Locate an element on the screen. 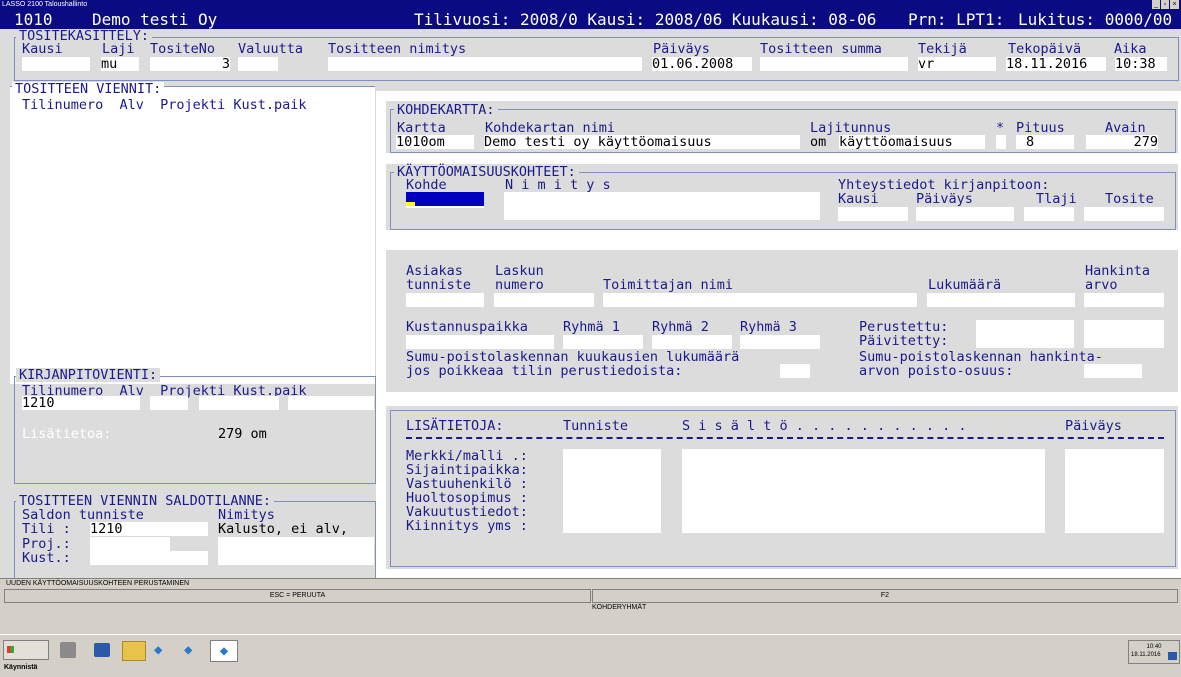 Image resolution: width=1181 pixels, height=677 pixels. desktop-icon is located at coordinates (1172, 656).